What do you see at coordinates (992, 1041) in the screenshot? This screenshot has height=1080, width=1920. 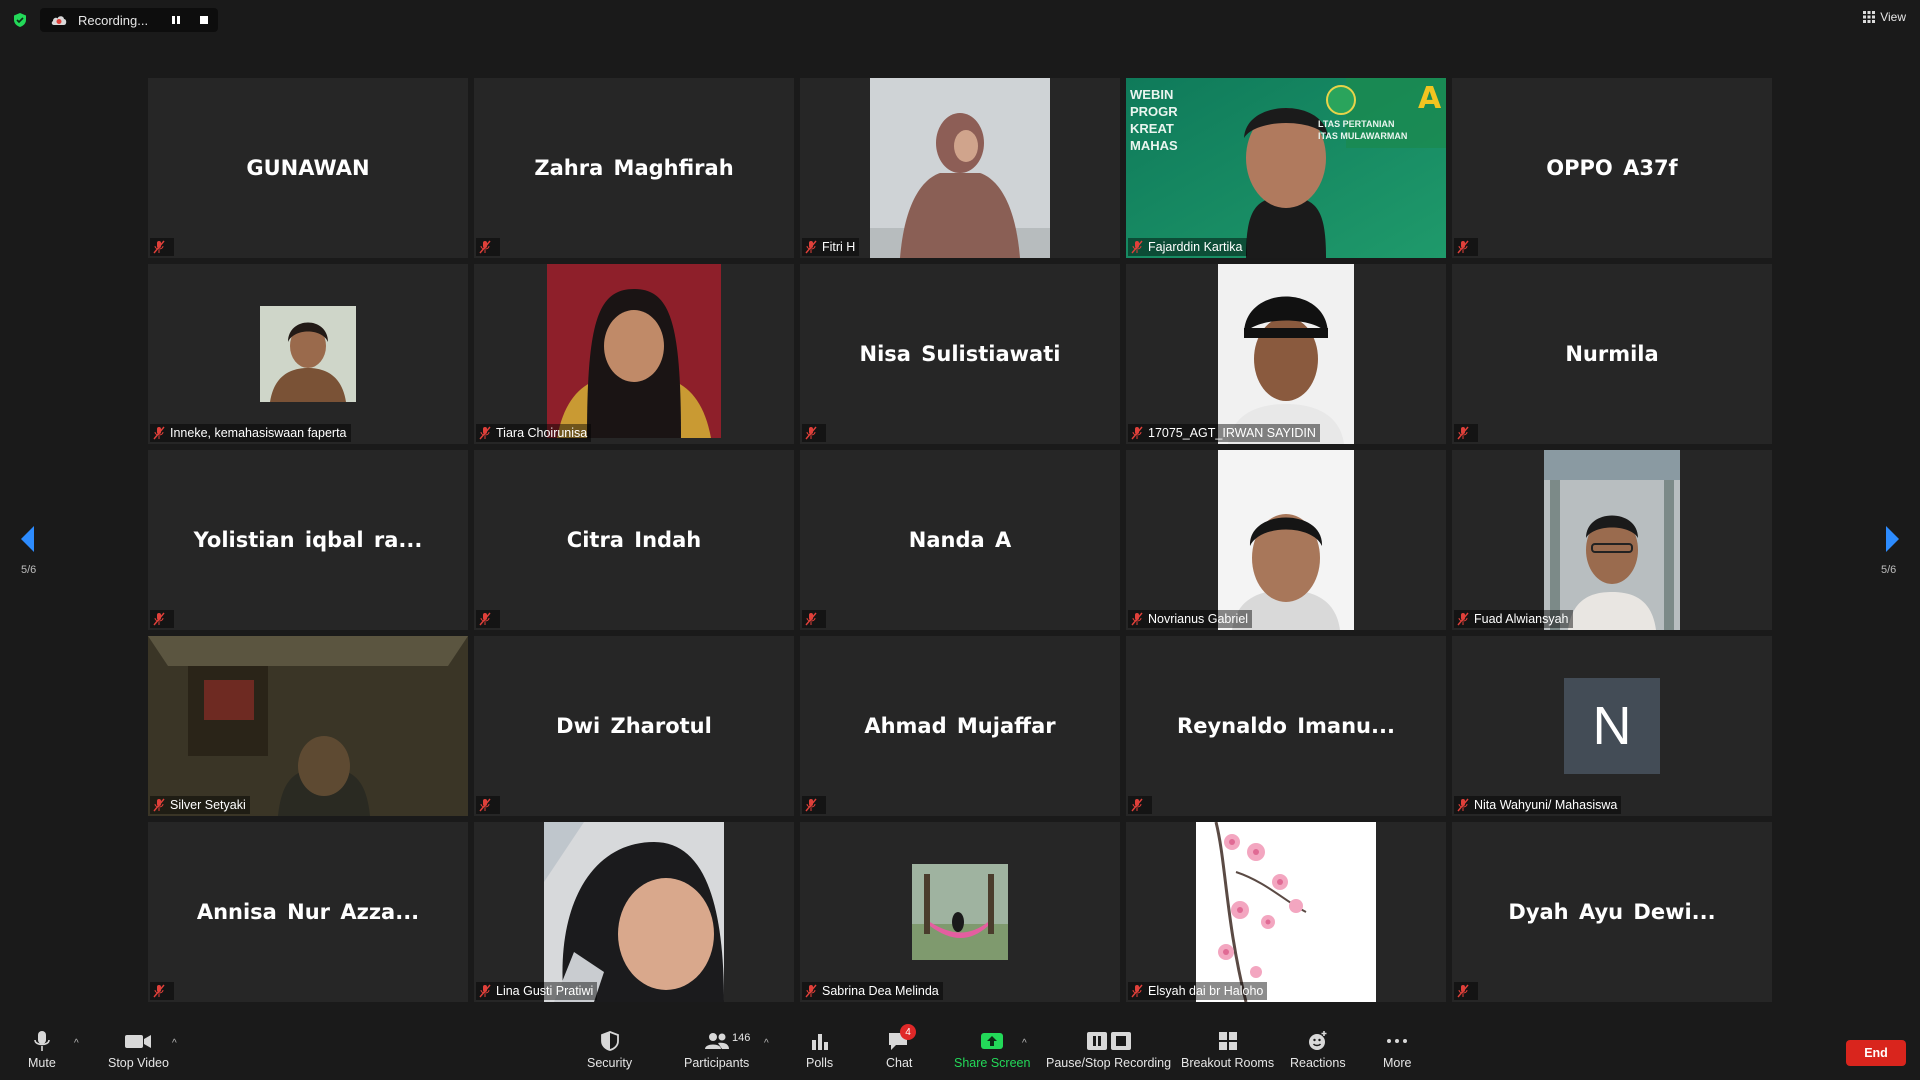 I see `share-screen-icon` at bounding box center [992, 1041].